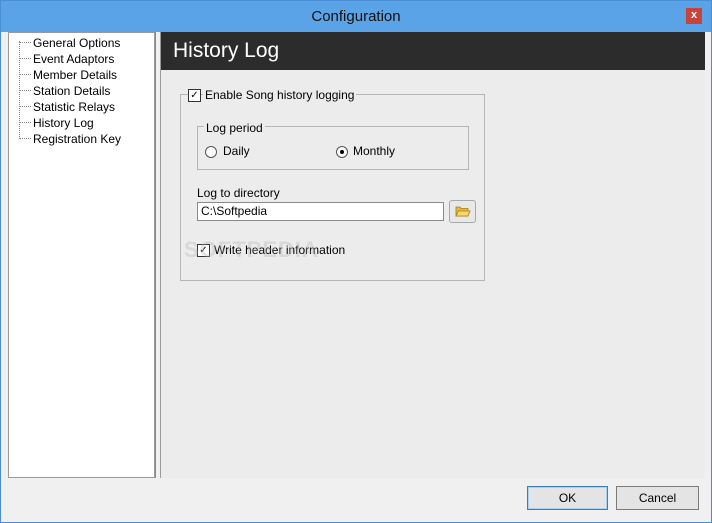  I want to click on monthly-radio, so click(342, 152).